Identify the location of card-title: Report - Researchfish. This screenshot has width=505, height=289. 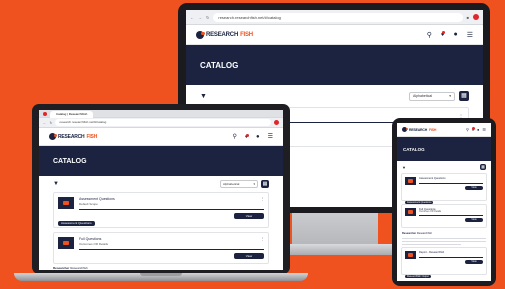
(432, 252).